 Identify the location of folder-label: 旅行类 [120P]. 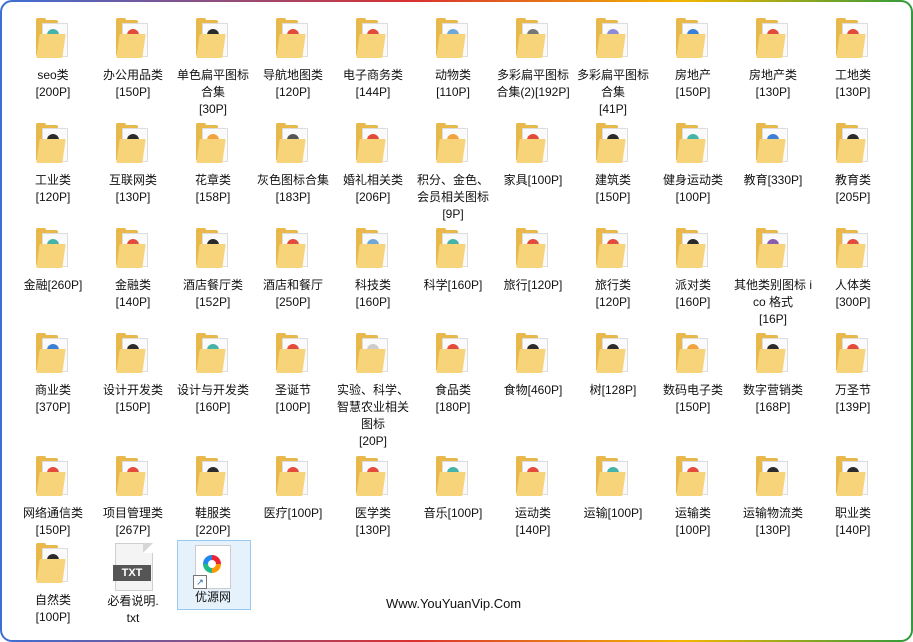
(612, 293).